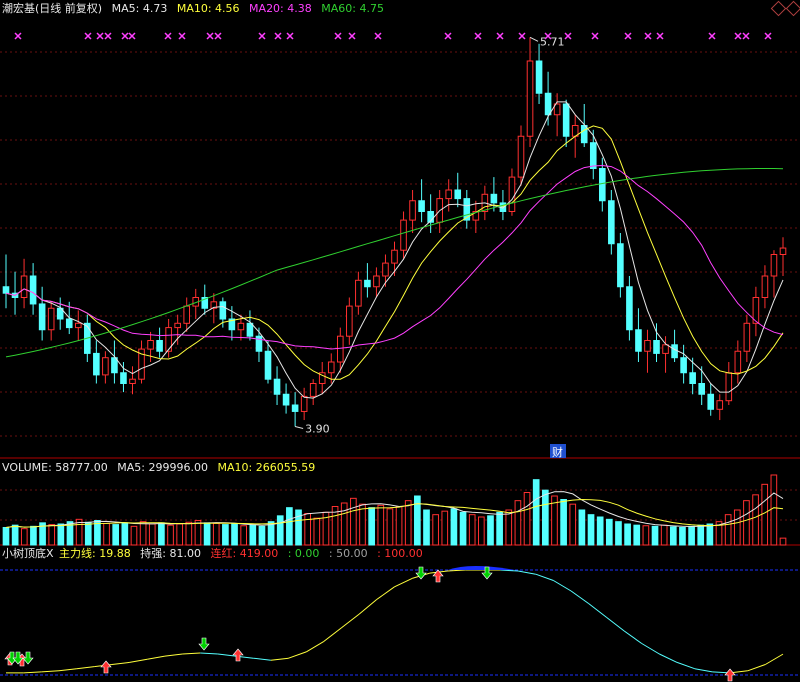  I want to click on low-pointer, so click(299, 427).